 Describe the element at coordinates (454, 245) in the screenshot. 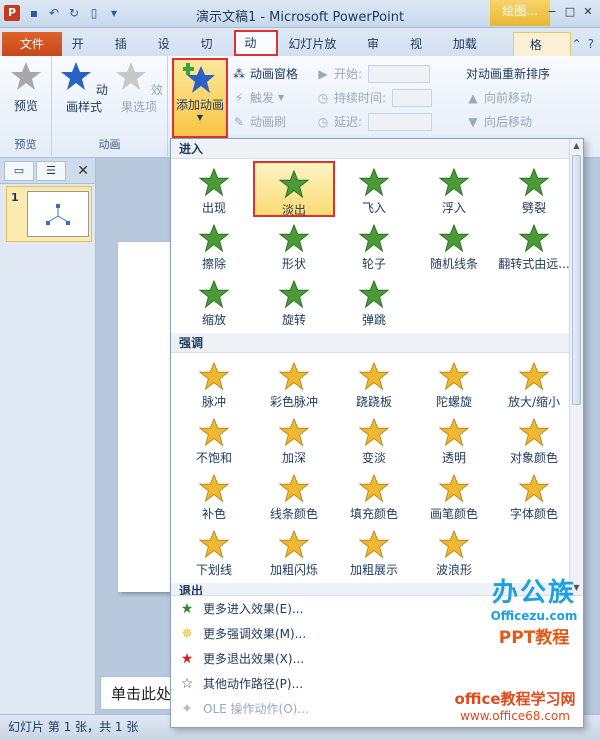

I see `enter-effect-9: 随机线条` at that location.